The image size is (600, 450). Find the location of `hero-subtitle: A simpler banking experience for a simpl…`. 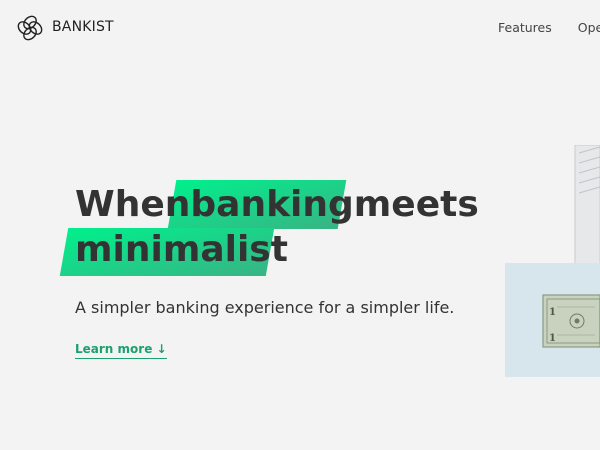

hero-subtitle: A simpler banking experience for a simpl… is located at coordinates (265, 307).